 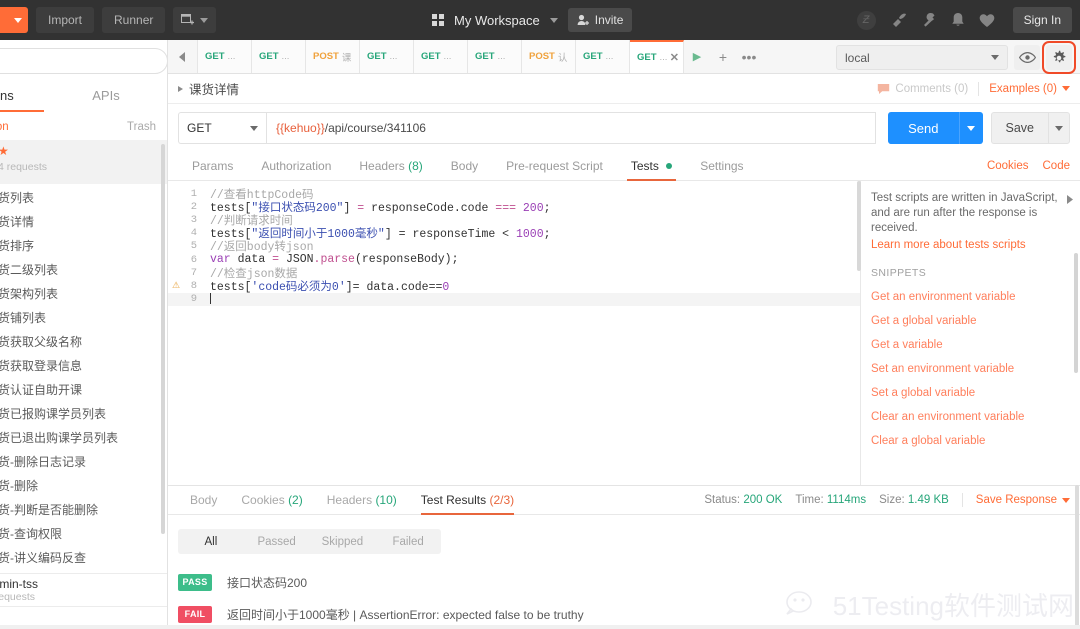 What do you see at coordinates (958, 20) in the screenshot?
I see `bell-icon` at bounding box center [958, 20].